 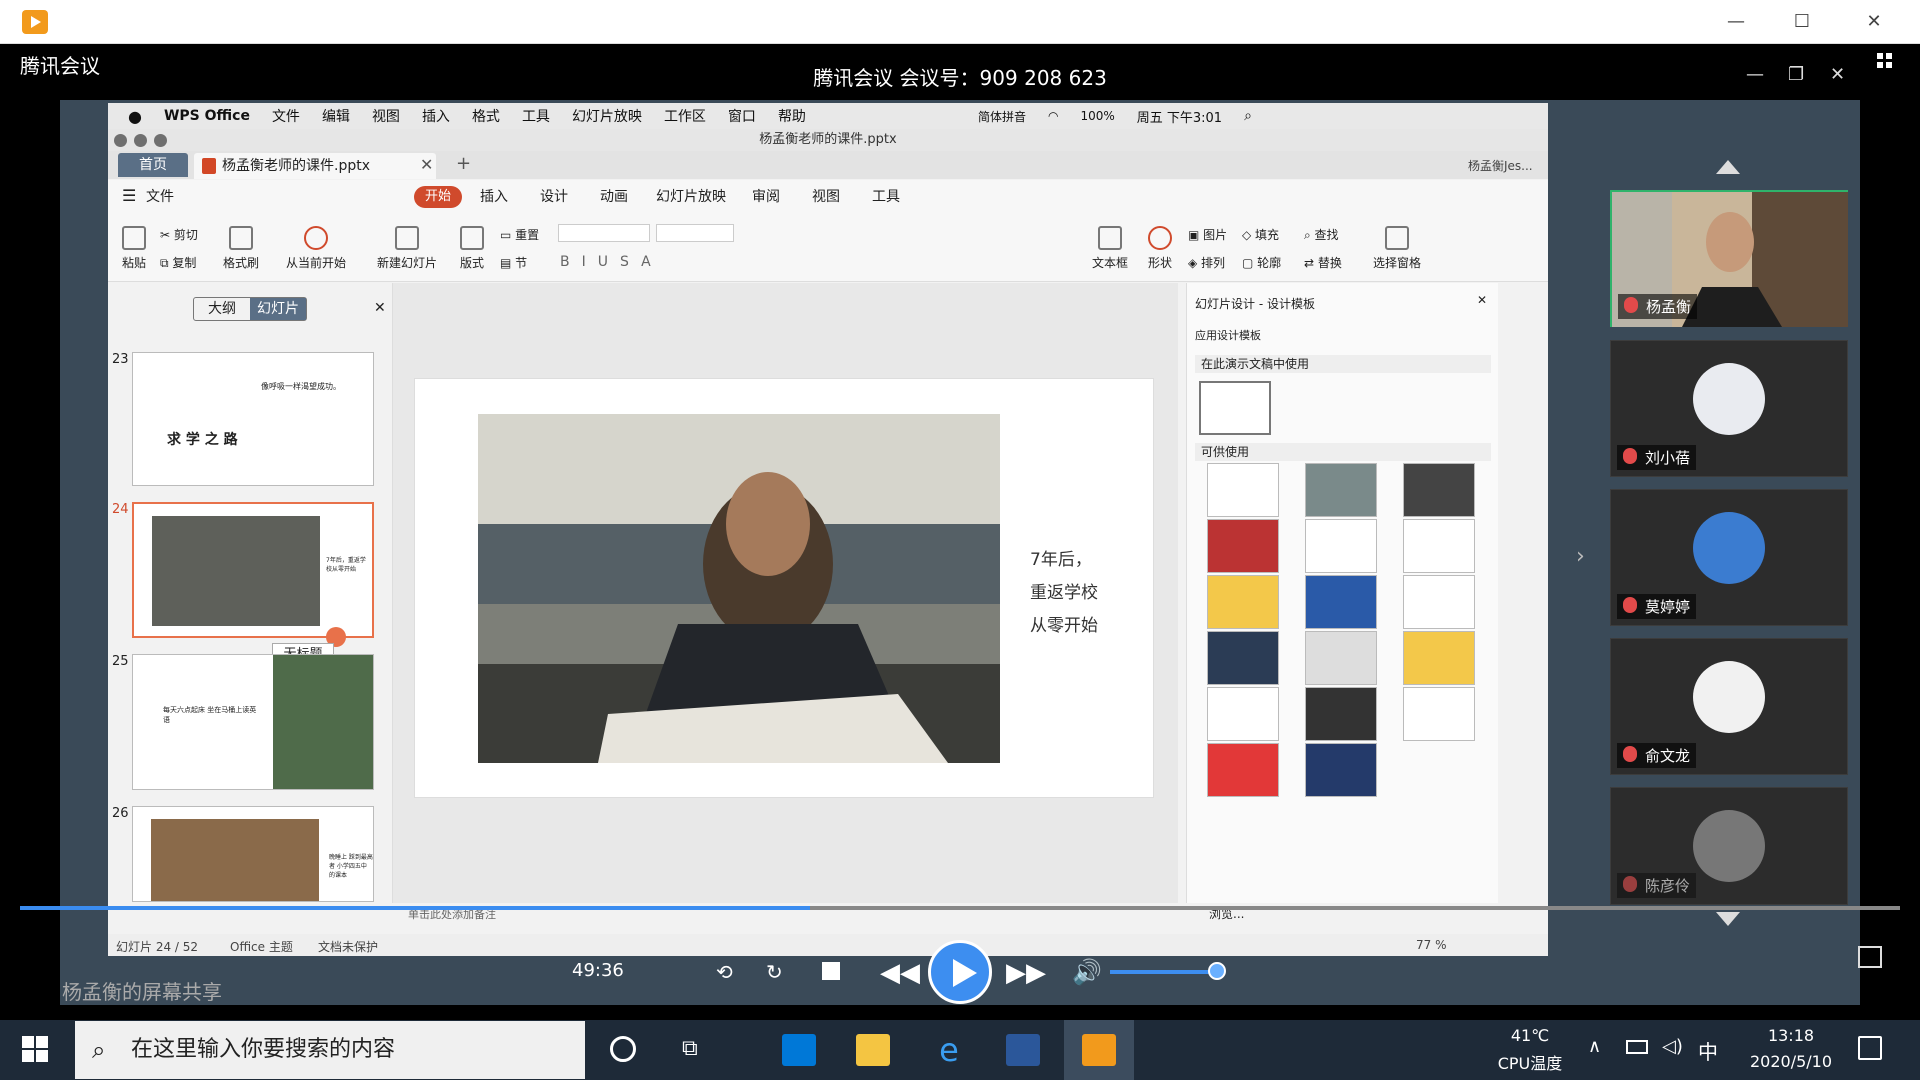 What do you see at coordinates (207, 116) in the screenshot?
I see `menu-wps: WPS Office` at bounding box center [207, 116].